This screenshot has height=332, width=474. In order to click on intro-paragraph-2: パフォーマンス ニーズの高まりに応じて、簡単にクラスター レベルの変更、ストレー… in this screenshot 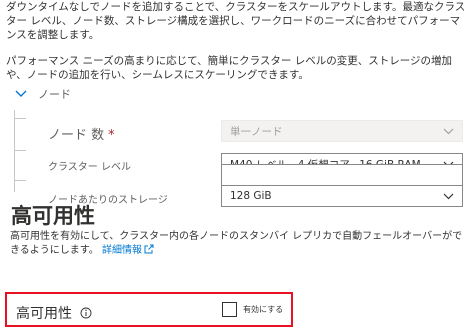, I will do `click(229, 68)`.